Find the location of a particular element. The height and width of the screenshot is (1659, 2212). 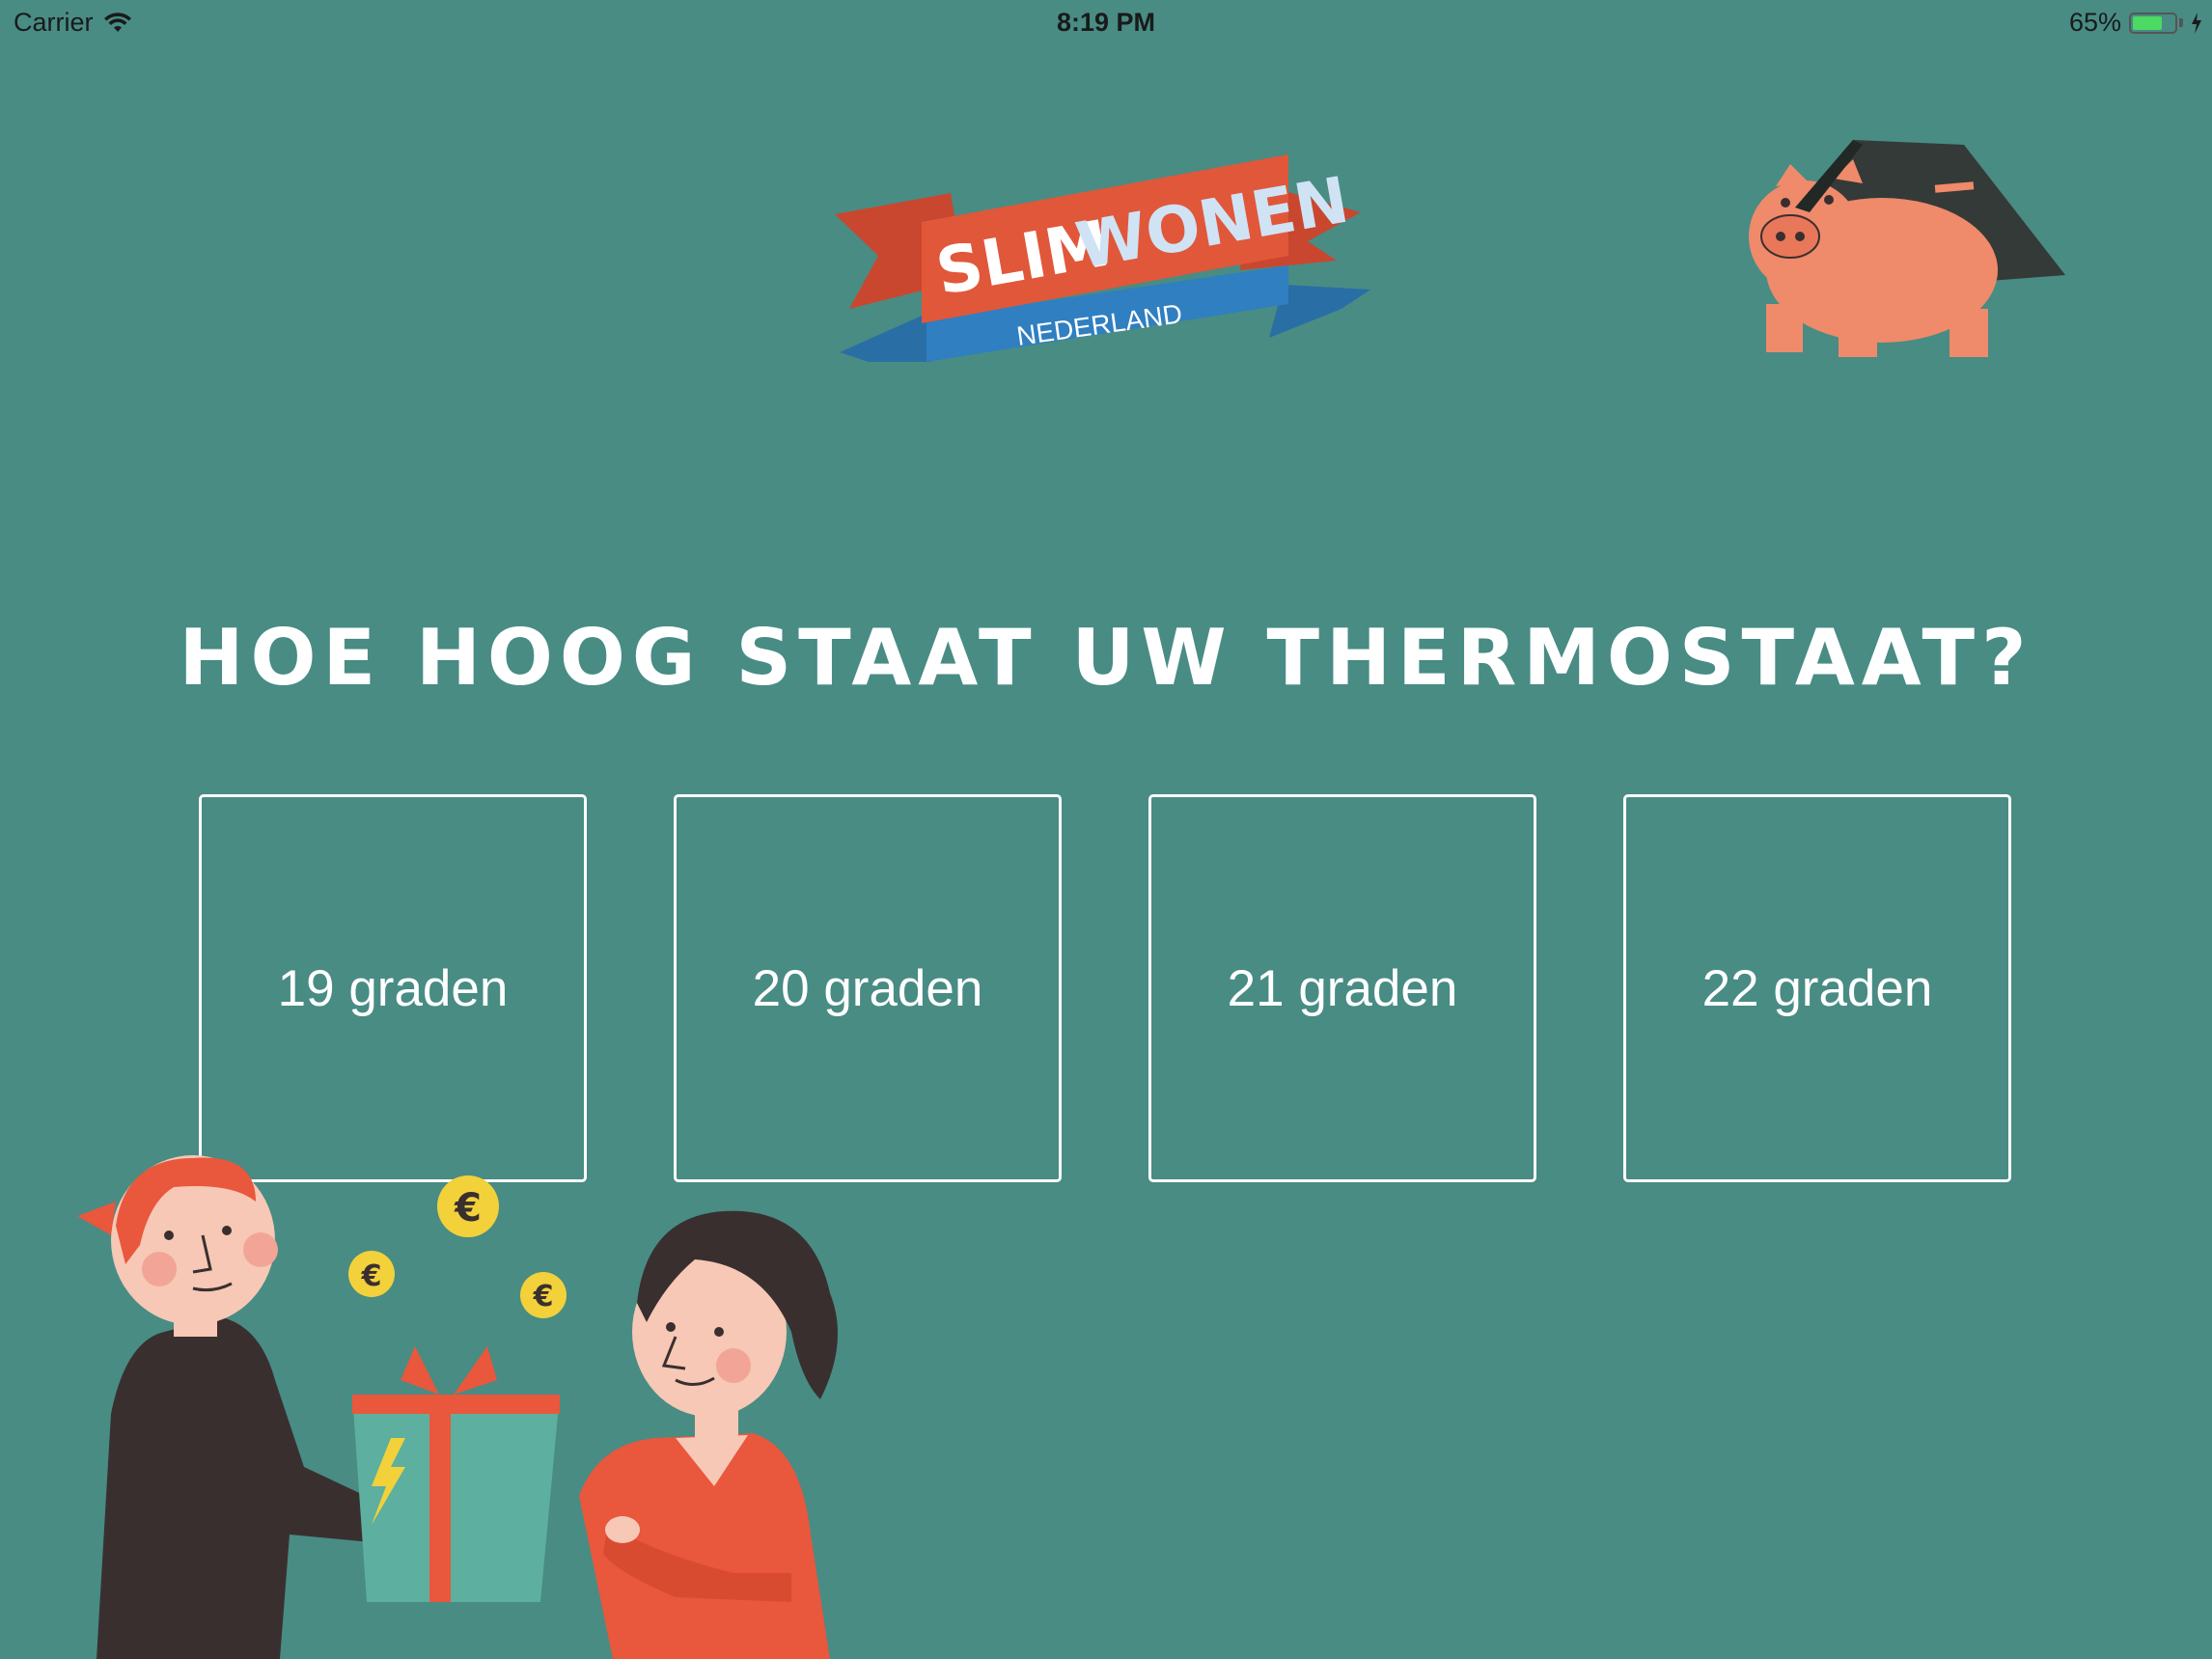

slimwonen-logo: SLIM WONEN NEDERLAND is located at coordinates (1102, 258).